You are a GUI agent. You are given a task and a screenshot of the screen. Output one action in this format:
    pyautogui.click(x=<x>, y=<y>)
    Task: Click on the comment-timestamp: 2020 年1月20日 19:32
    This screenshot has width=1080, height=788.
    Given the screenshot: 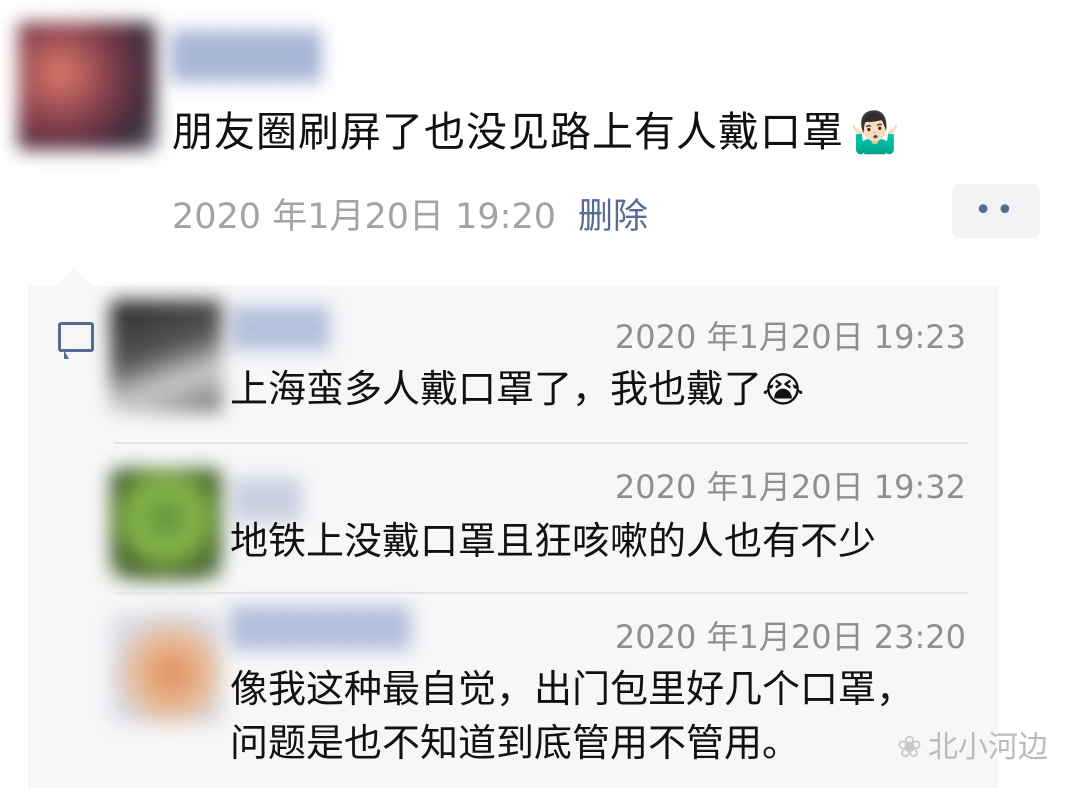 What is the action you would take?
    pyautogui.click(x=790, y=487)
    